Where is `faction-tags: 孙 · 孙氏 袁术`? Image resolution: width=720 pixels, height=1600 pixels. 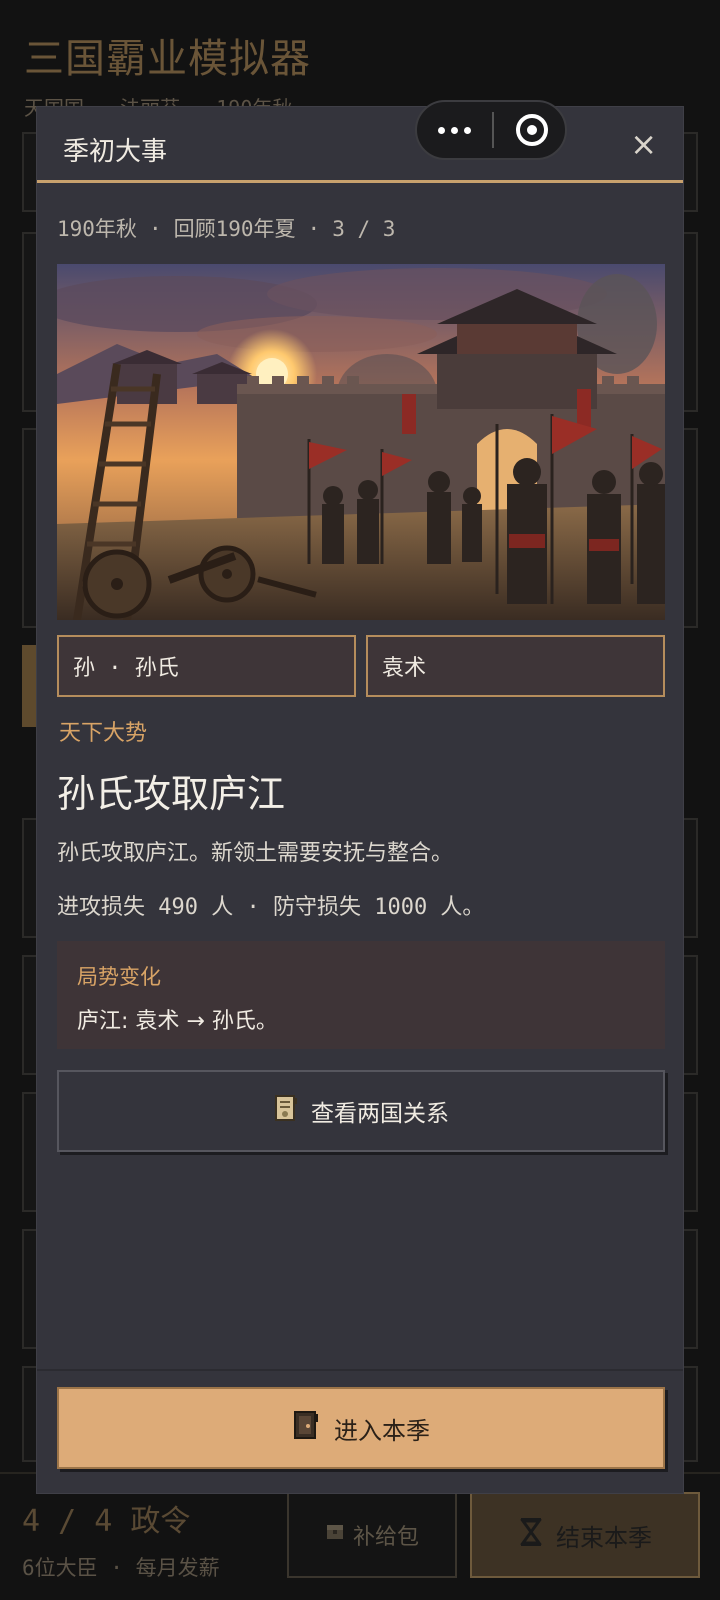 faction-tags: 孙 · 孙氏 袁术 is located at coordinates (361, 666).